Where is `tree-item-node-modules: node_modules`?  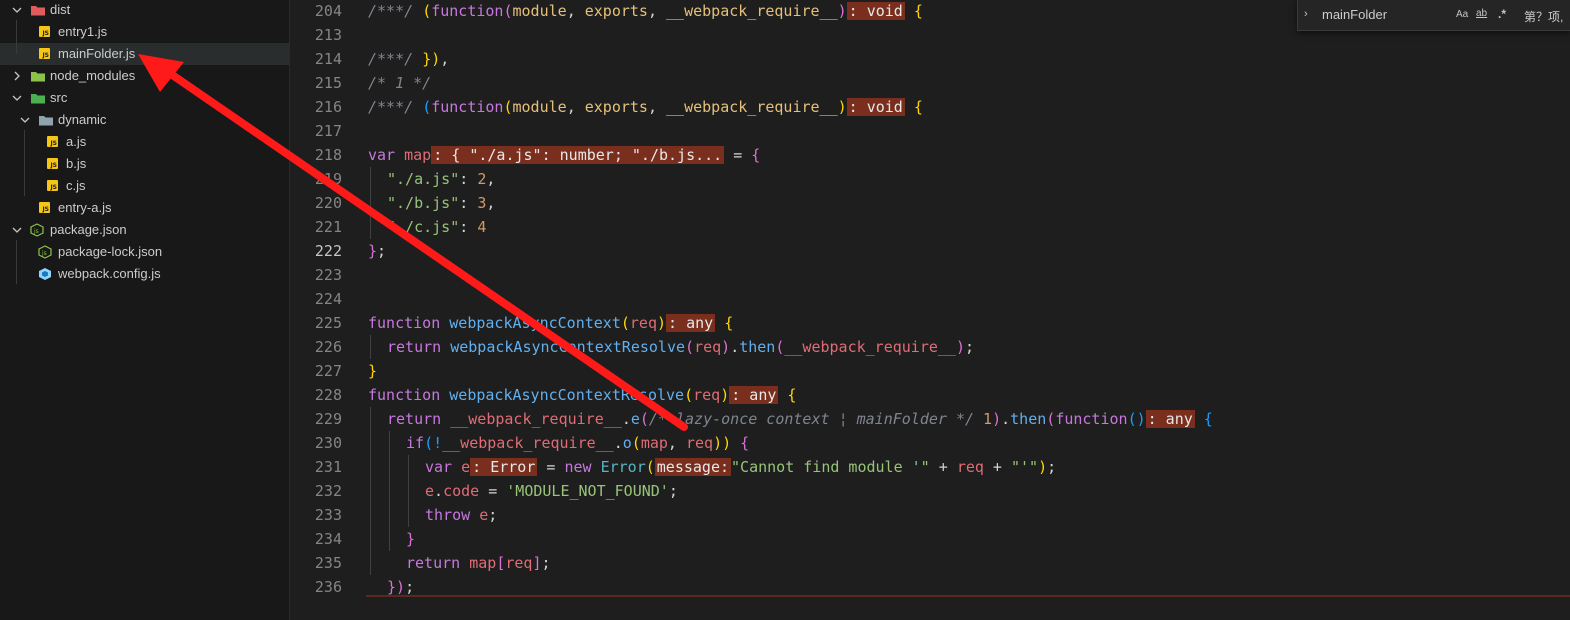 tree-item-node-modules: node_modules is located at coordinates (144, 76).